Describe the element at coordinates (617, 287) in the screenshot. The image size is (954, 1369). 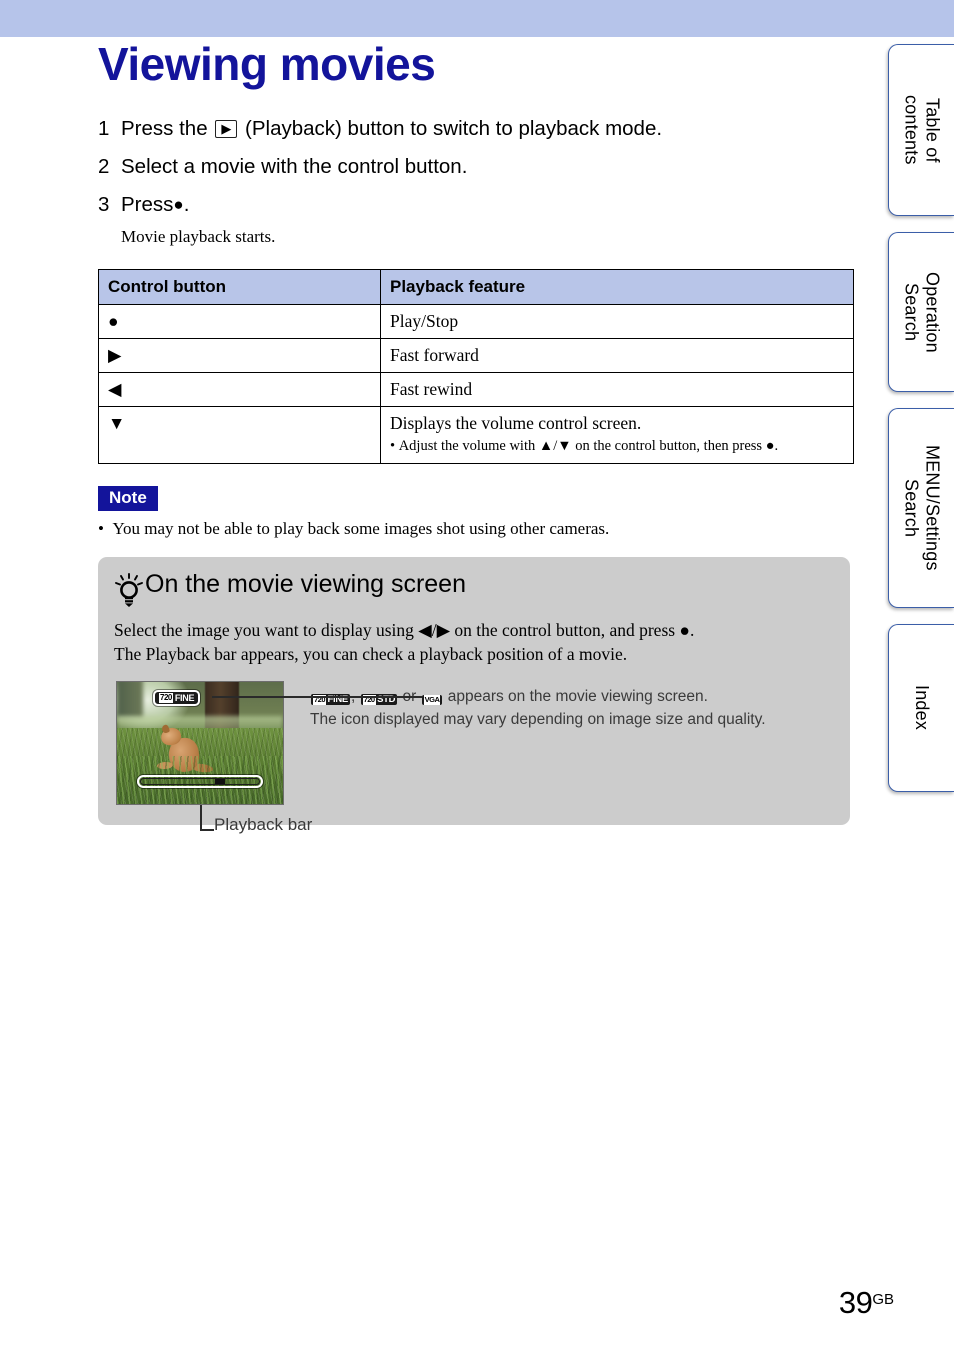
I see `table-header-playback-feature: Playback feature` at that location.